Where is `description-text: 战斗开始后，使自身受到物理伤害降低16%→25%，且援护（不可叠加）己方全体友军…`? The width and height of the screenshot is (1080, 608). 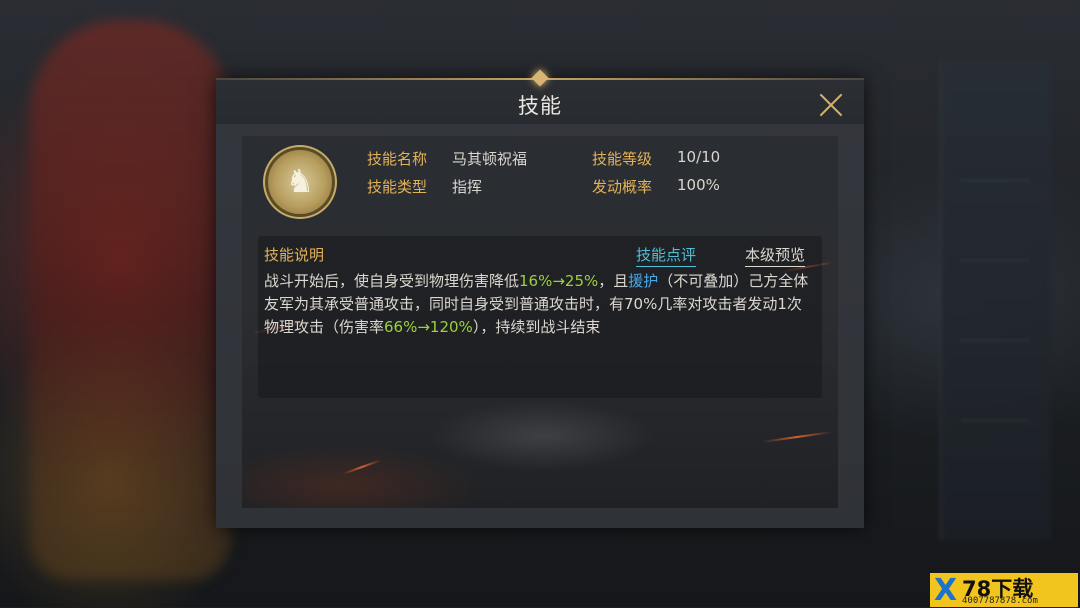 description-text: 战斗开始后，使自身受到物理伤害降低16%→25%，且援护（不可叠加）己方全体友军… is located at coordinates (539, 304).